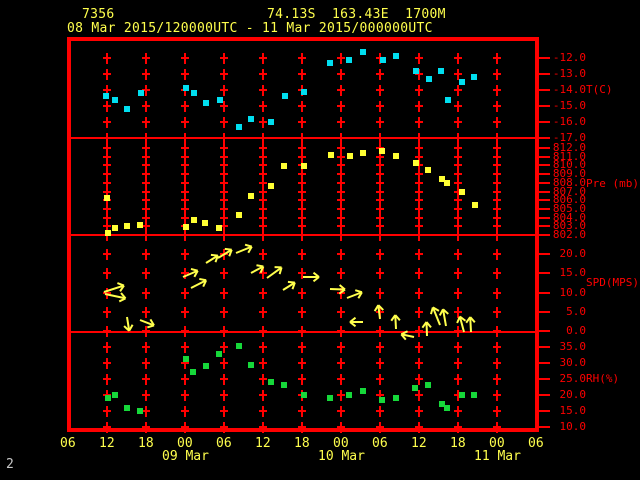 This screenshot has width=640, height=480. I want to click on x-axis-hour-label: 12, so click(263, 443).